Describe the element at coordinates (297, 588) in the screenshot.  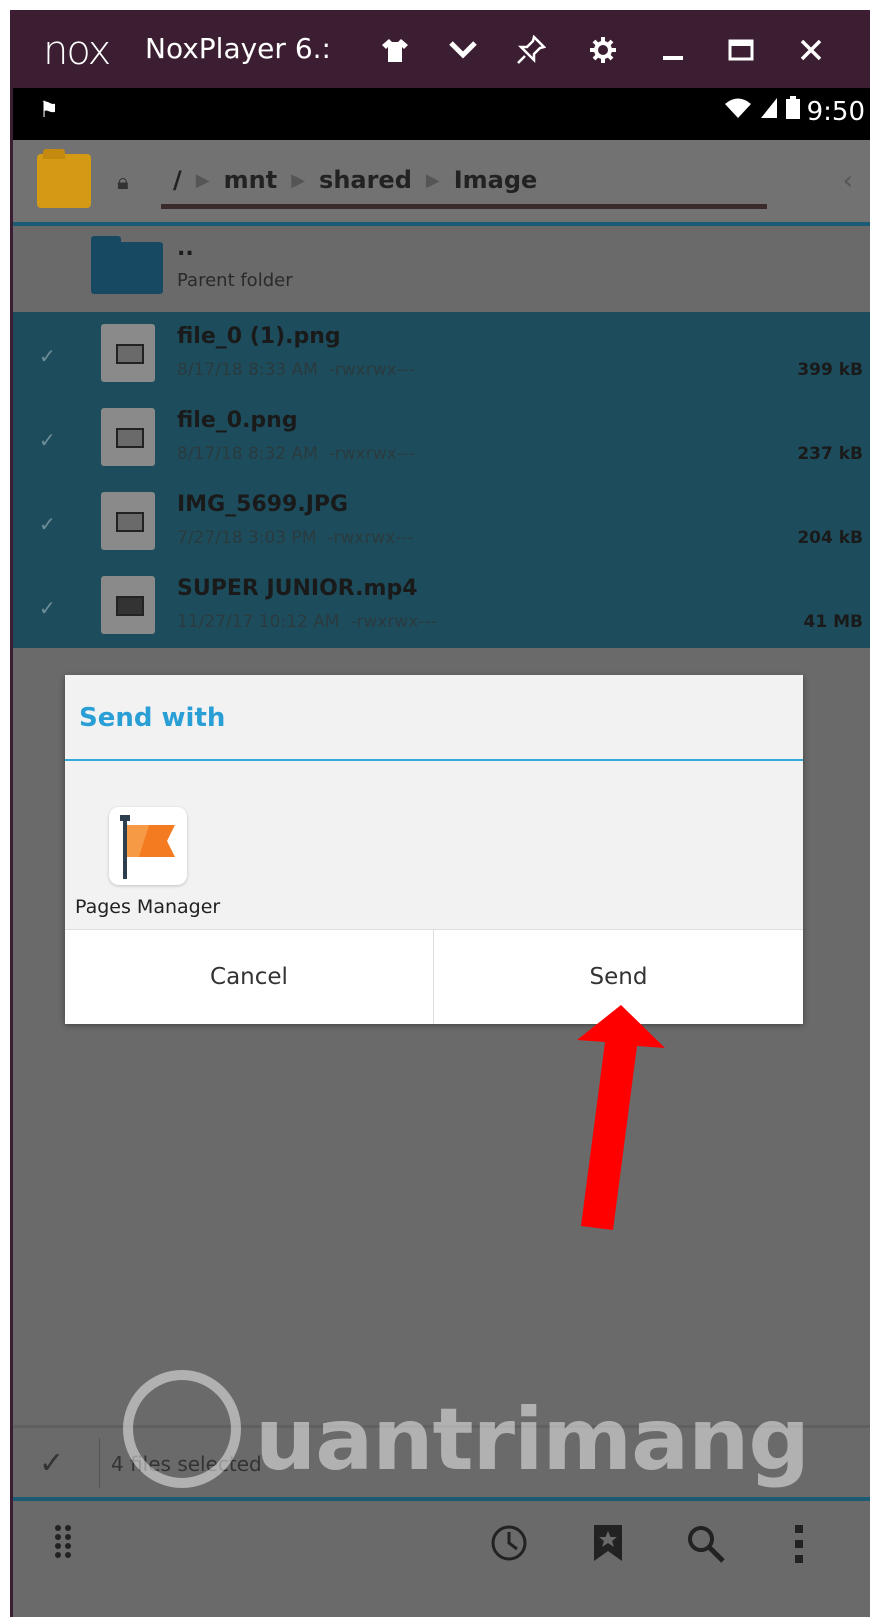
I see `file-name: SUPER JUNIOR.mp4` at that location.